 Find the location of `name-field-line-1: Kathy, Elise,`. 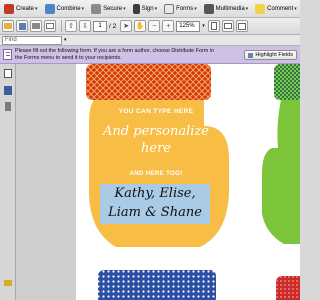

name-field-line-1: Kathy, Elise, is located at coordinates (155, 193).